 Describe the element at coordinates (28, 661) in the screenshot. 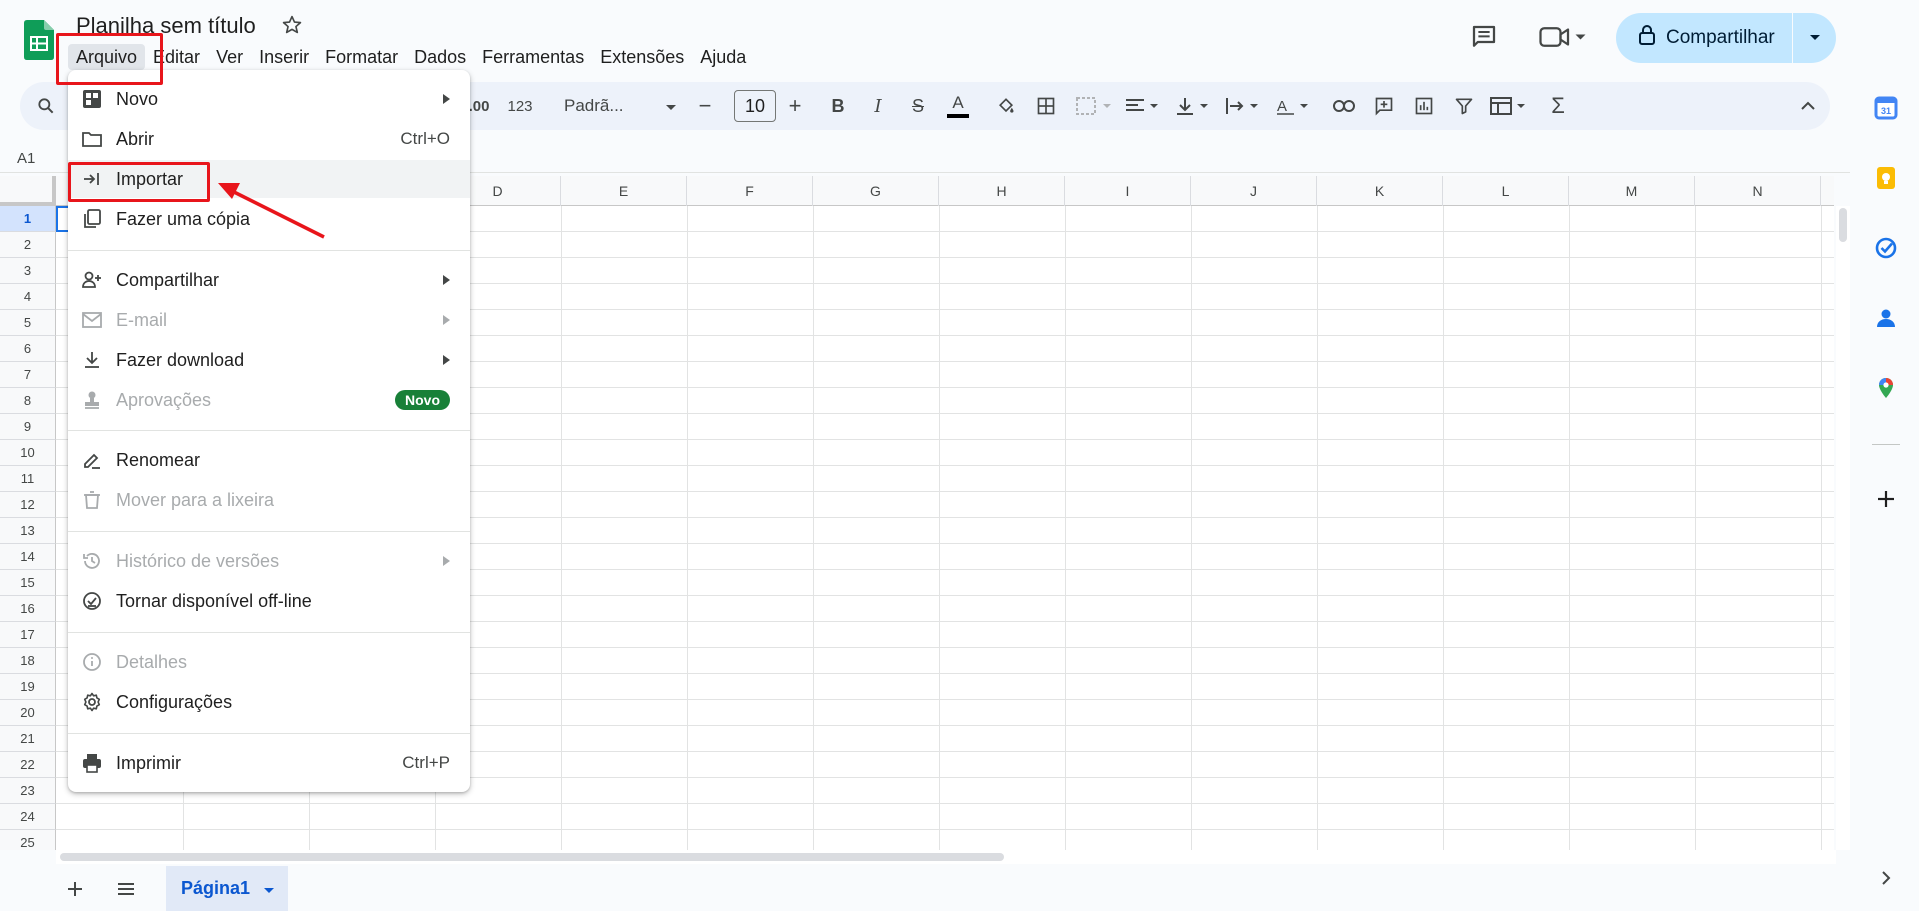

I see `row-header: 18` at that location.